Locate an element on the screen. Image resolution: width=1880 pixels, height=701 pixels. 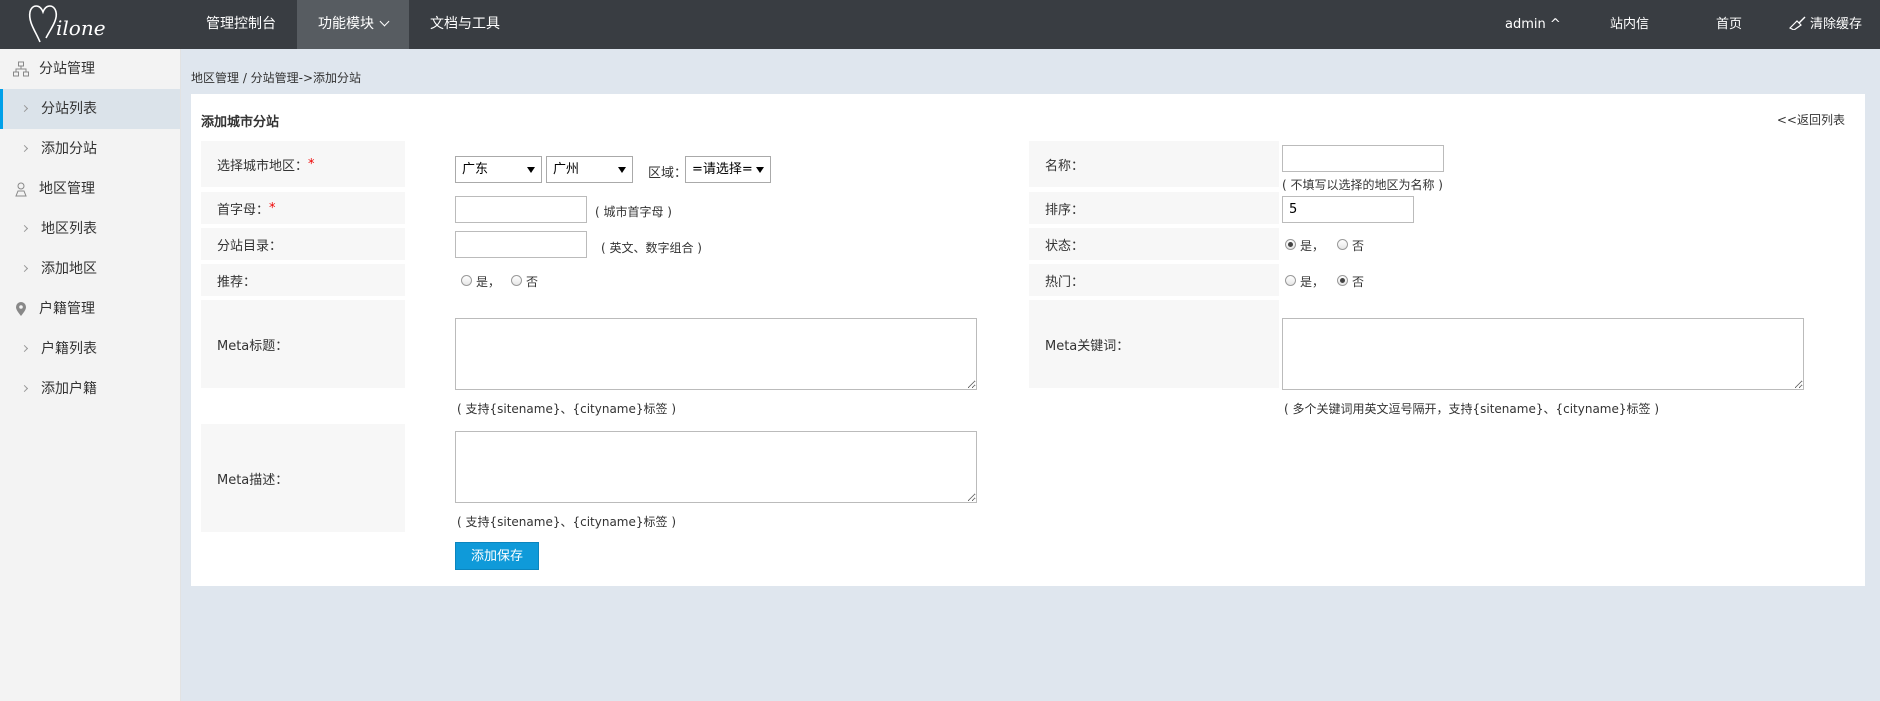
panel-title: 添加城市分站 is located at coordinates (240, 122).